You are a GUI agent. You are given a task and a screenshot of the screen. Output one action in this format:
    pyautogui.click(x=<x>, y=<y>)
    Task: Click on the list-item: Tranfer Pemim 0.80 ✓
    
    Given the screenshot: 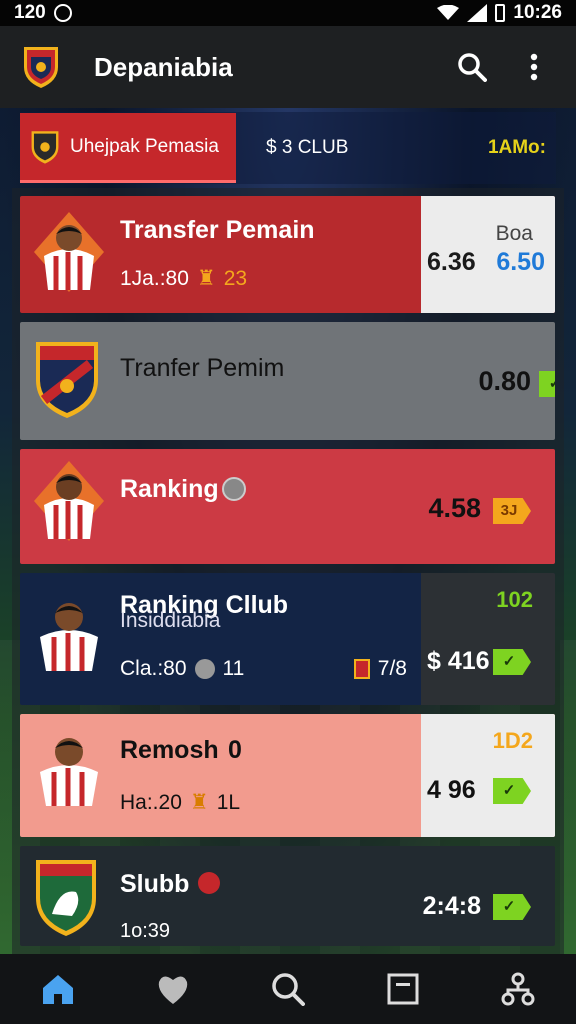 What is the action you would take?
    pyautogui.click(x=287, y=381)
    